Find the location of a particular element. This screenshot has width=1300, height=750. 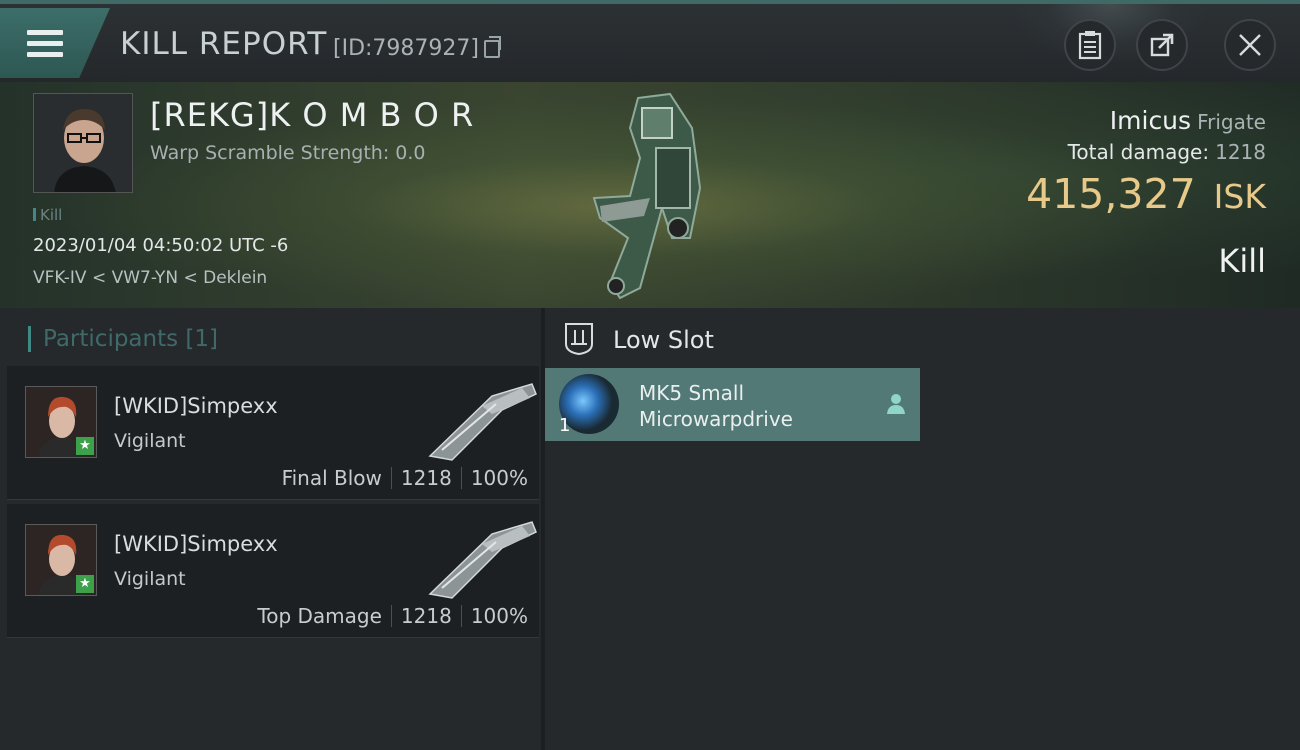

pilot-portrait-image is located at coordinates (83, 143).